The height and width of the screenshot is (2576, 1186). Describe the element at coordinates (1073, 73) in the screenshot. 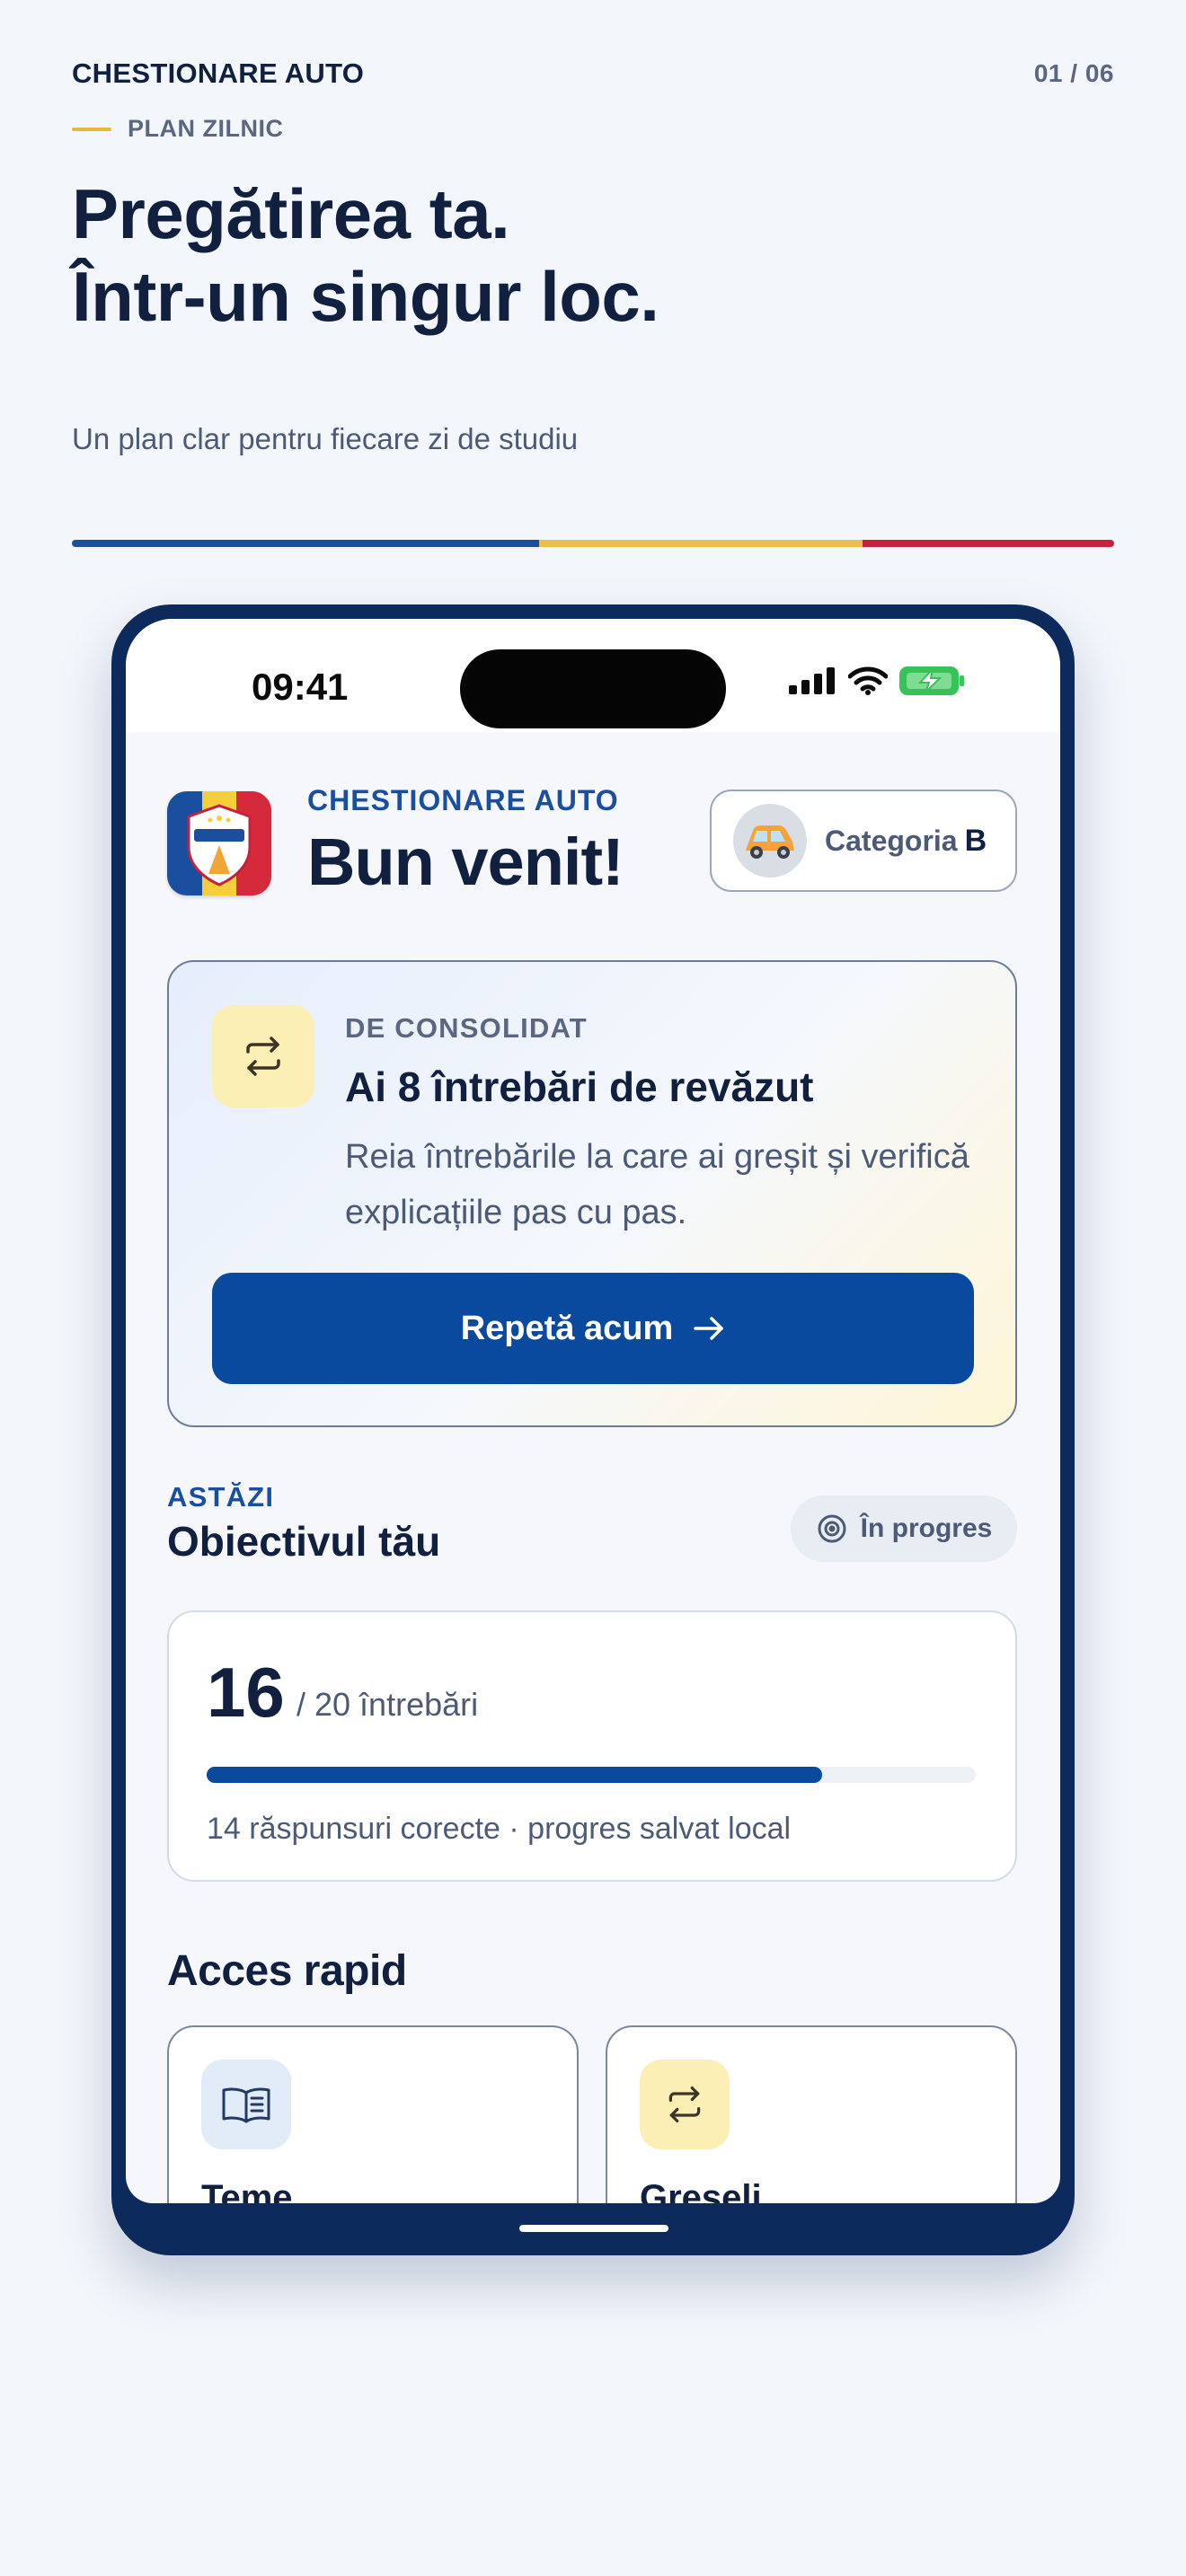

I see `page-counter: 01 / 06` at that location.